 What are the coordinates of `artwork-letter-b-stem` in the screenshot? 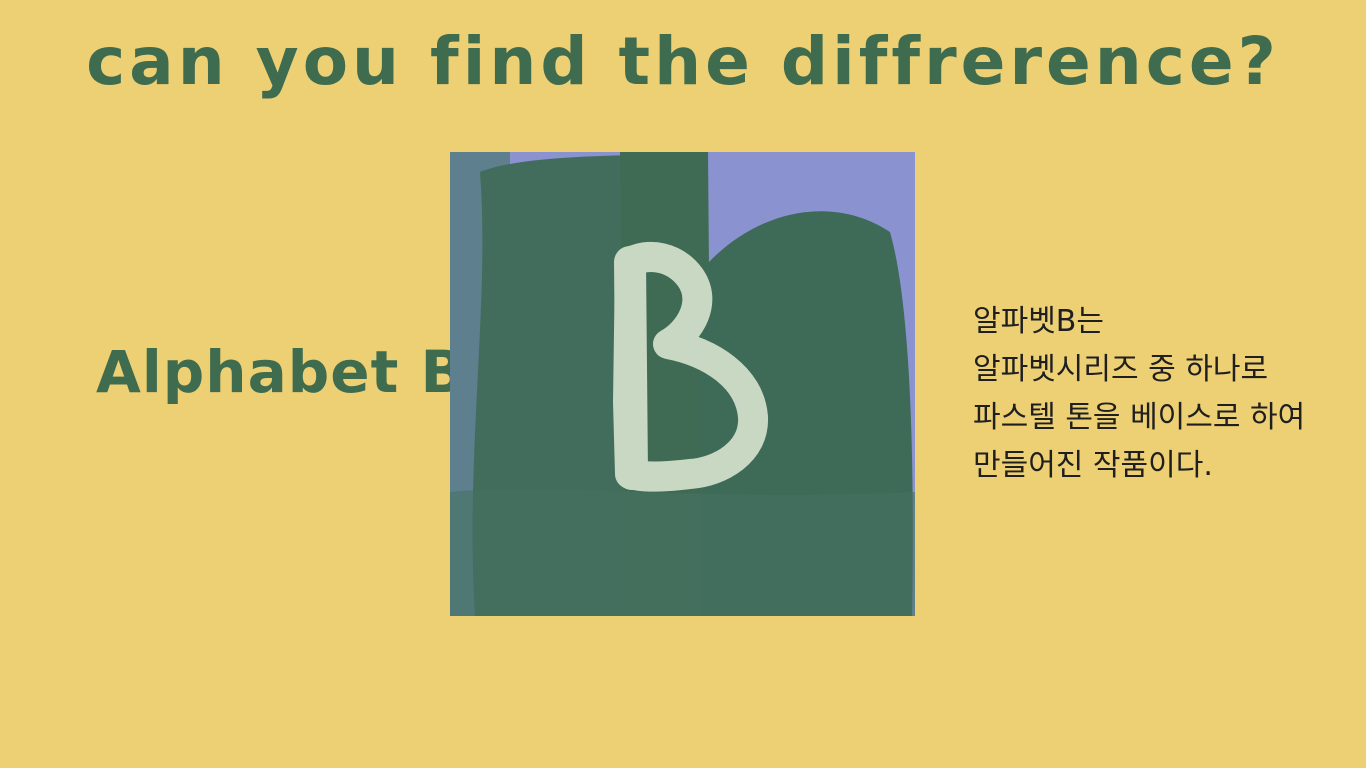 It's located at (631, 368).